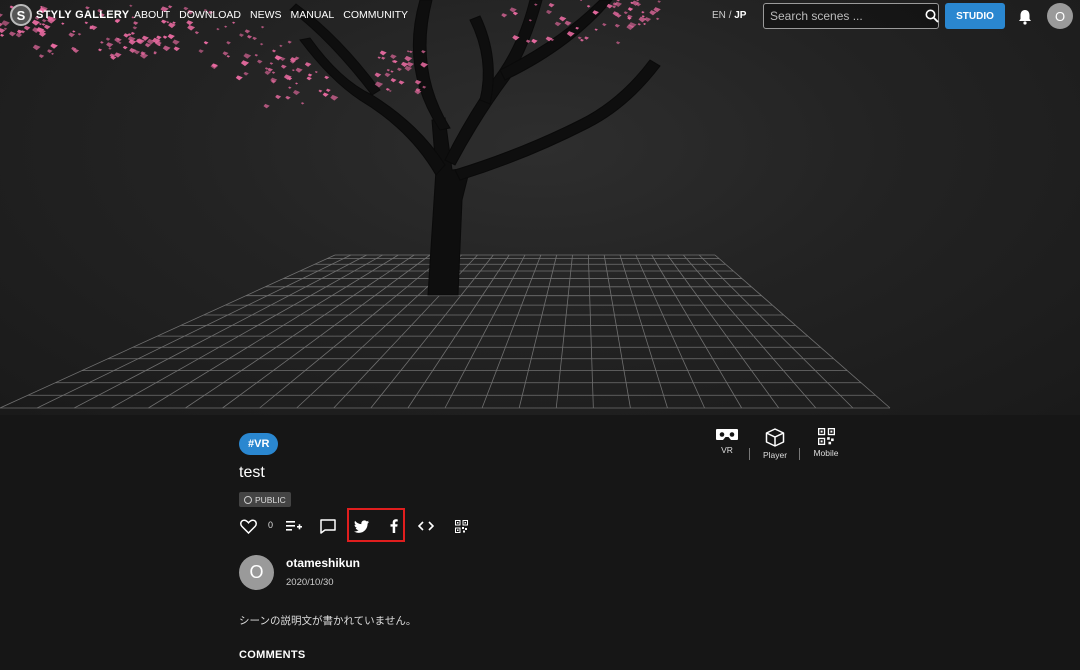  I want to click on playlist-add-icon, so click(294, 526).